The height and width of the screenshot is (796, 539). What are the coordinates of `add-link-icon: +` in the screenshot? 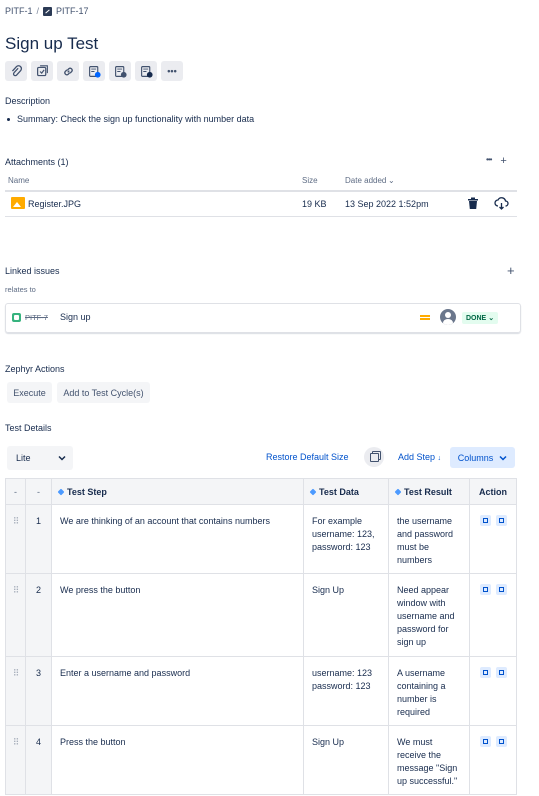 It's located at (511, 270).